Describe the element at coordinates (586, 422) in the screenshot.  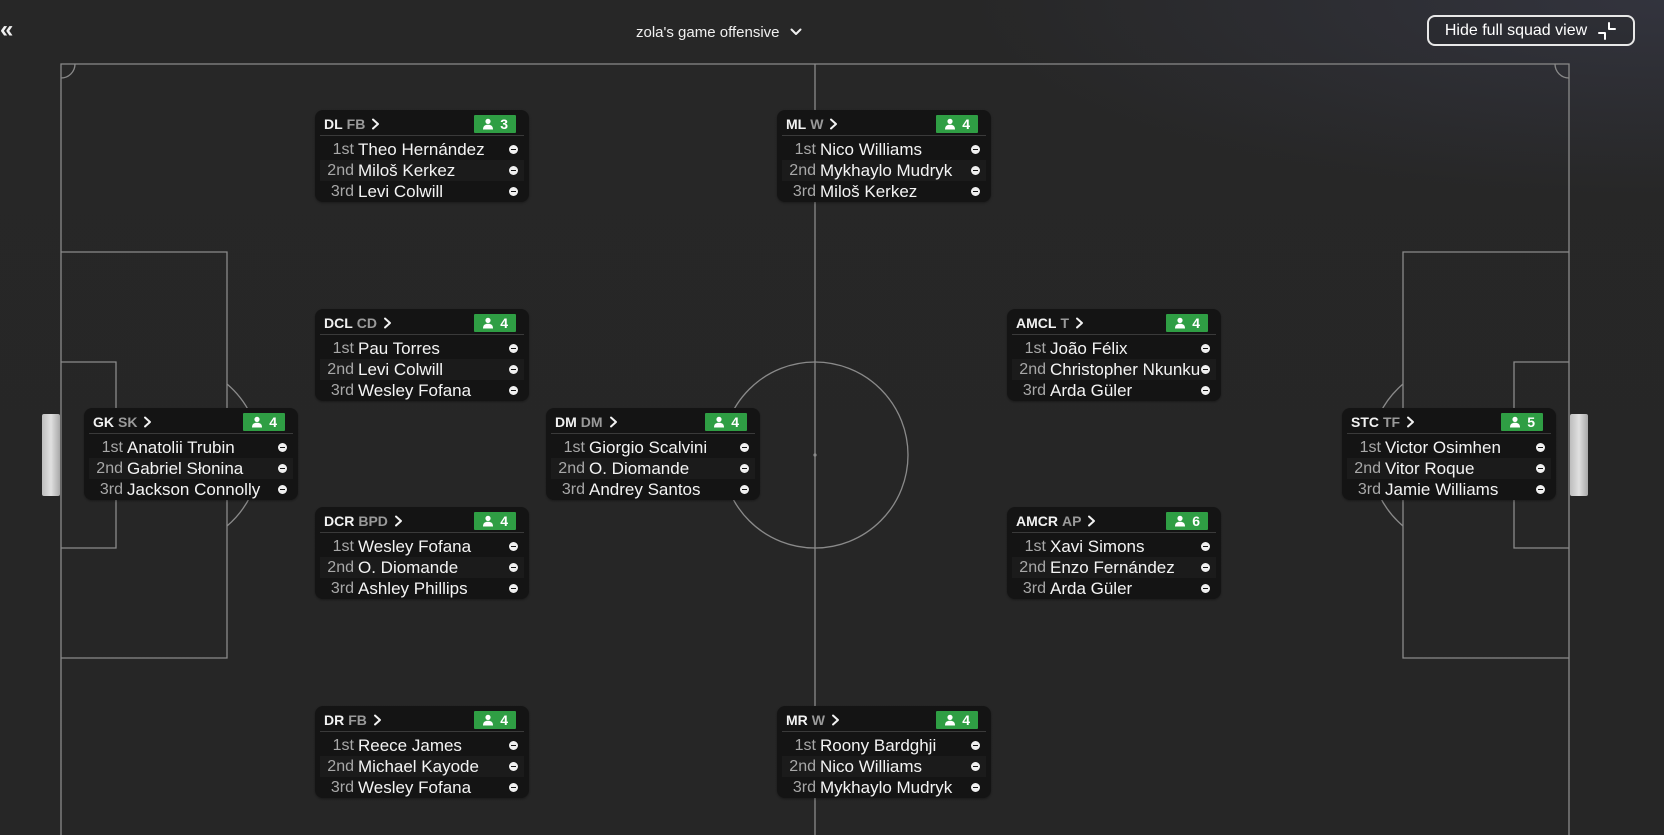
I see `position-role-link: DM DM` at that location.